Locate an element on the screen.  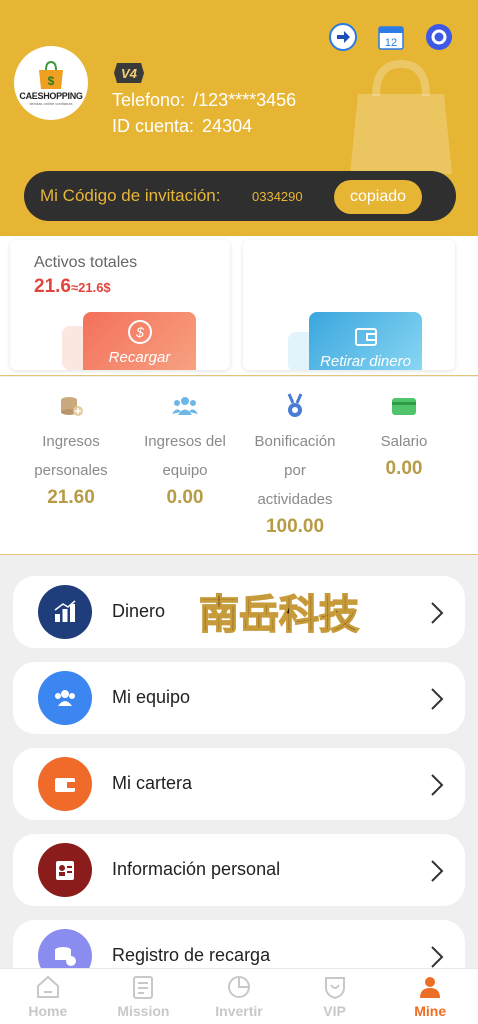
pie-chart-icon is located at coordinates (238, 987).